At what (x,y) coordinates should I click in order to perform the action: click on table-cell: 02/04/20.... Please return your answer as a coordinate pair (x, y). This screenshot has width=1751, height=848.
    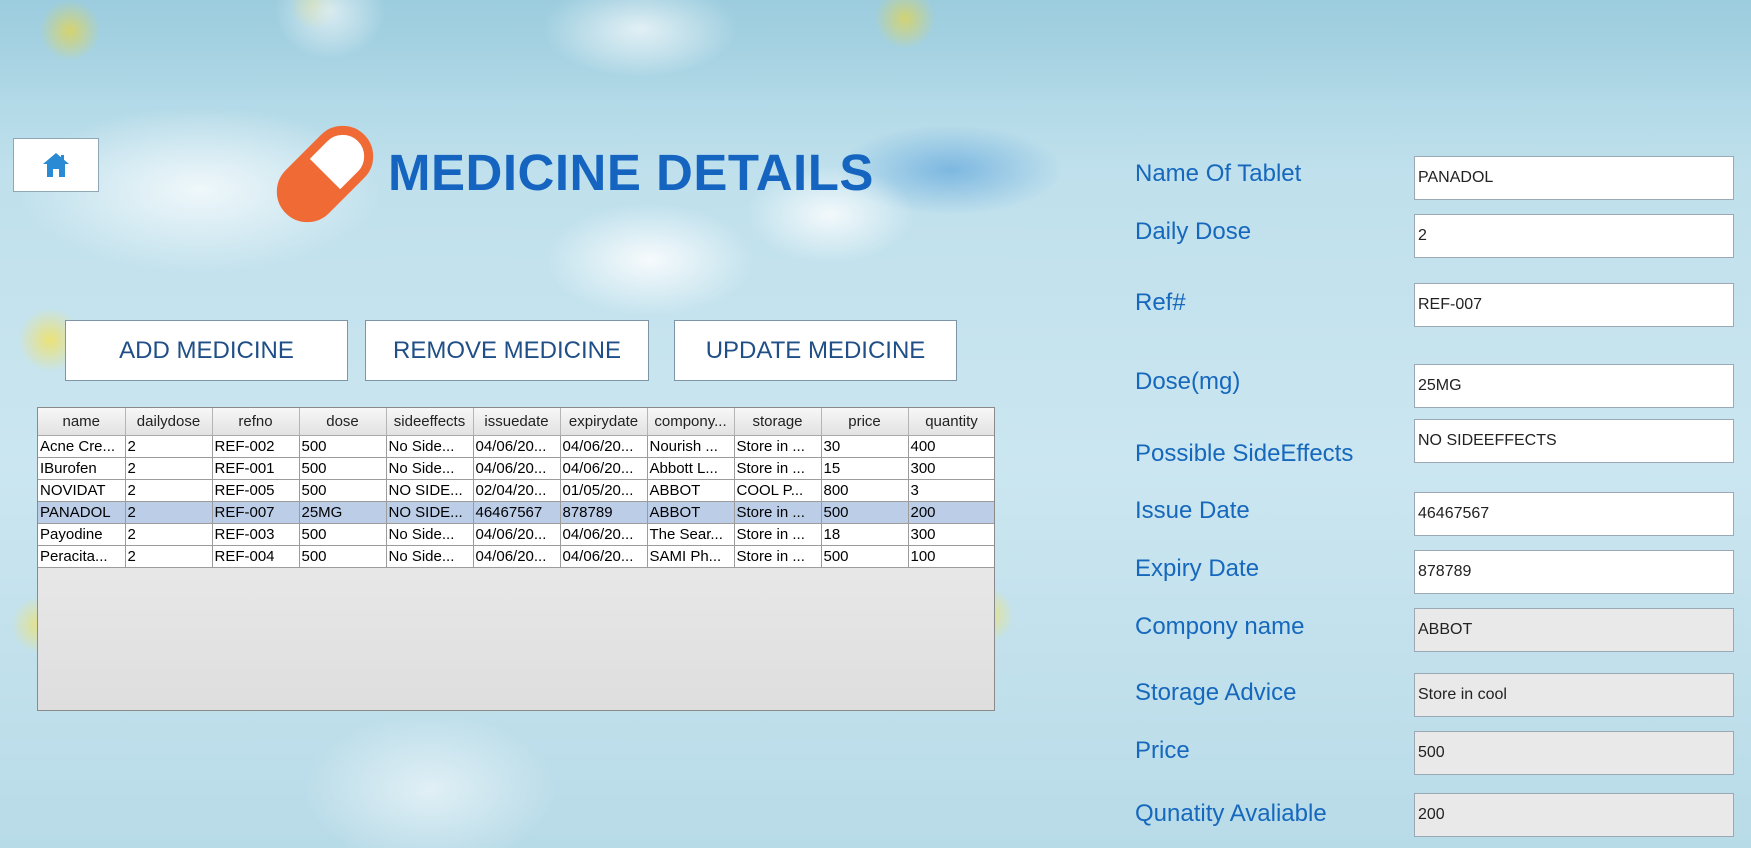
    Looking at the image, I should click on (517, 490).